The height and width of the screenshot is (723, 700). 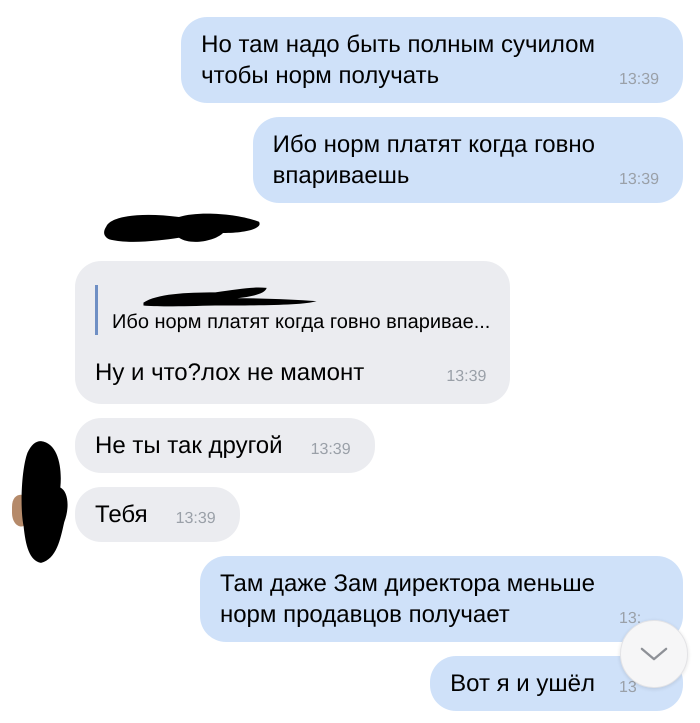 What do you see at coordinates (654, 654) in the screenshot?
I see `chevron-down-icon` at bounding box center [654, 654].